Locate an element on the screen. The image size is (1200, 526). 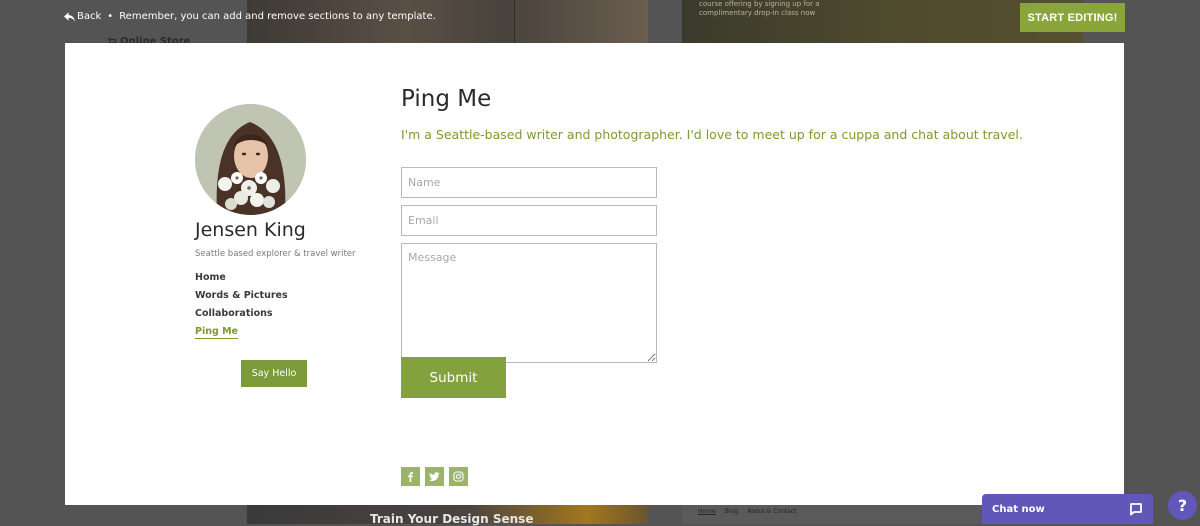
facebook-icon is located at coordinates (410, 477).